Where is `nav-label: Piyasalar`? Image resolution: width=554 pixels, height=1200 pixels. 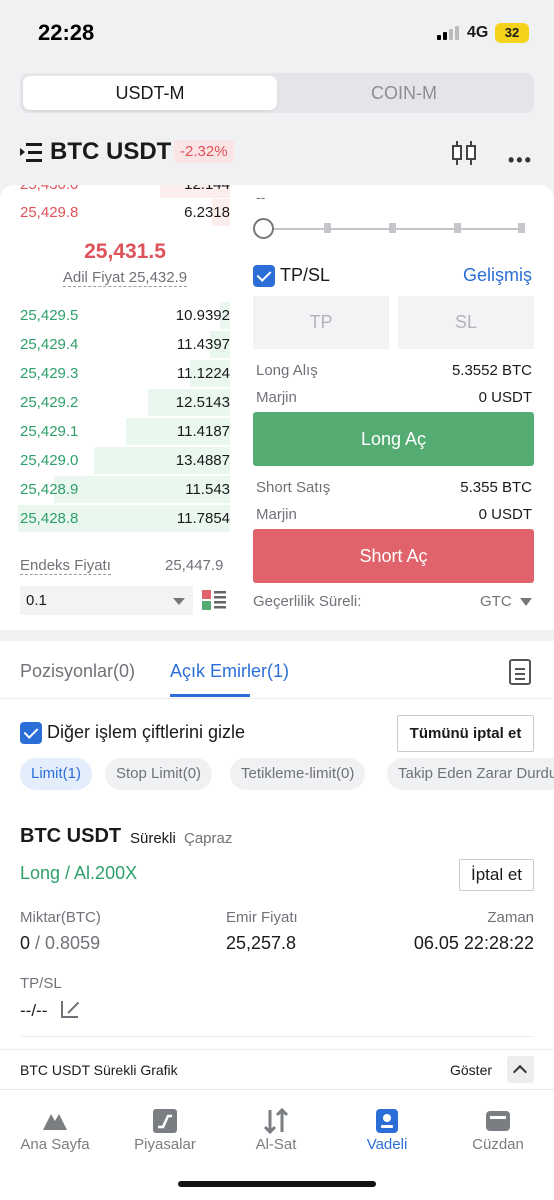 nav-label: Piyasalar is located at coordinates (165, 1144).